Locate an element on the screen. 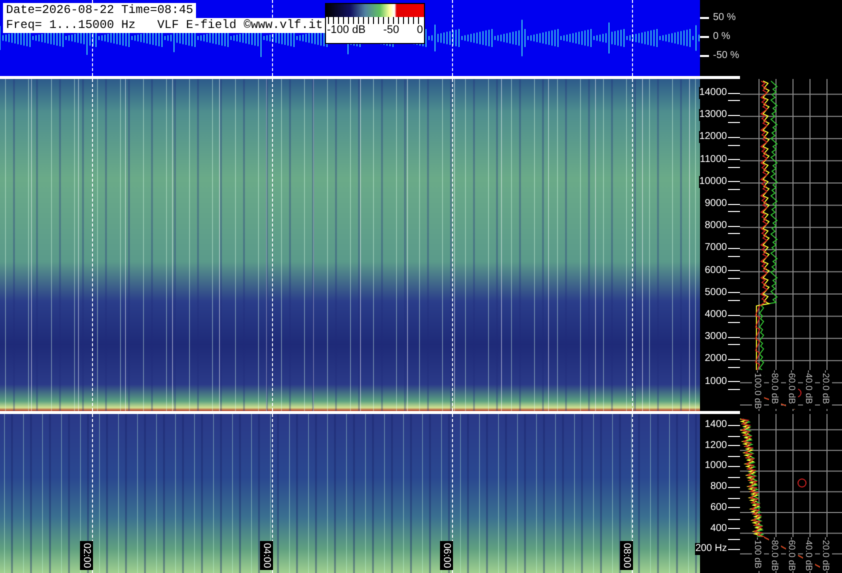 The width and height of the screenshot is (842, 573). header-text: Date=2026-08-22 Time=08:45 is located at coordinates (99, 10).